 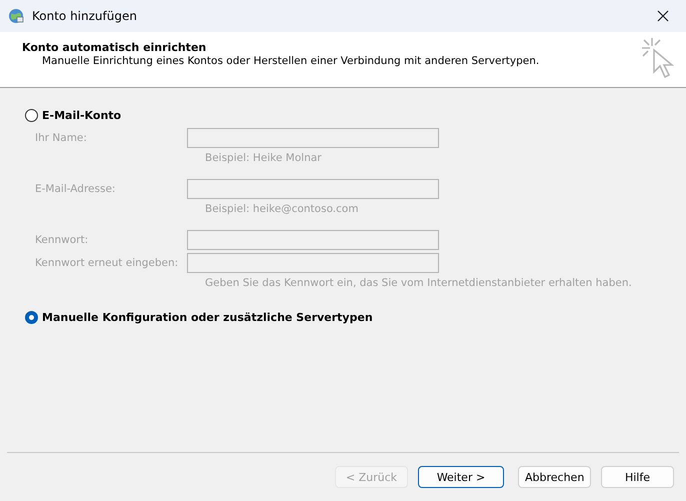 What do you see at coordinates (461, 477) in the screenshot?
I see `dialog-button: Weiter >` at bounding box center [461, 477].